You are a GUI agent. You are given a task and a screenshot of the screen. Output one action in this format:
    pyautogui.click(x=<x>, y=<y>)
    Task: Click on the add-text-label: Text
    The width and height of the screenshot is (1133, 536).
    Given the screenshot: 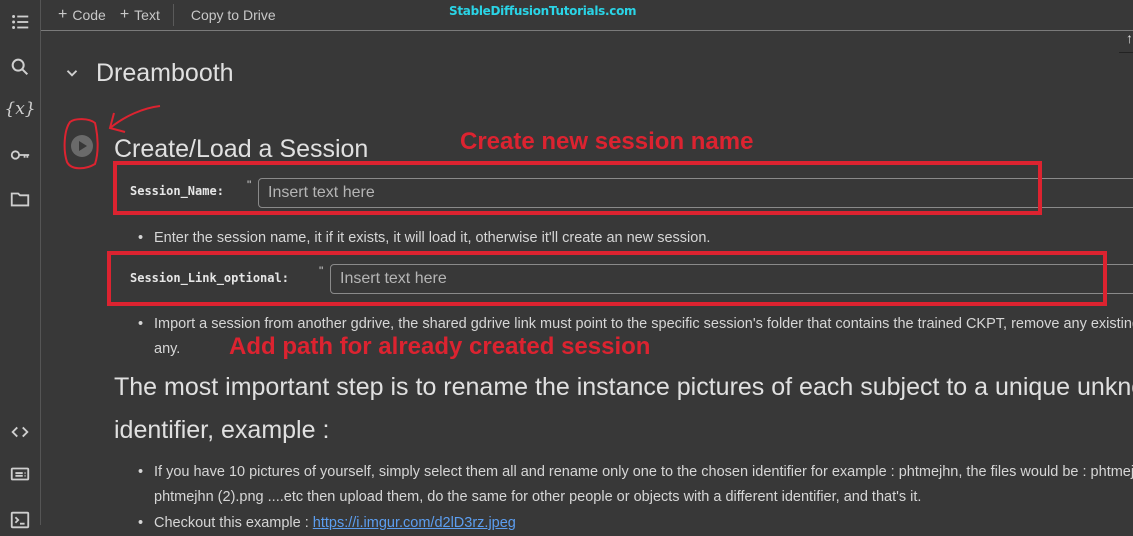 What is the action you would take?
    pyautogui.click(x=147, y=15)
    